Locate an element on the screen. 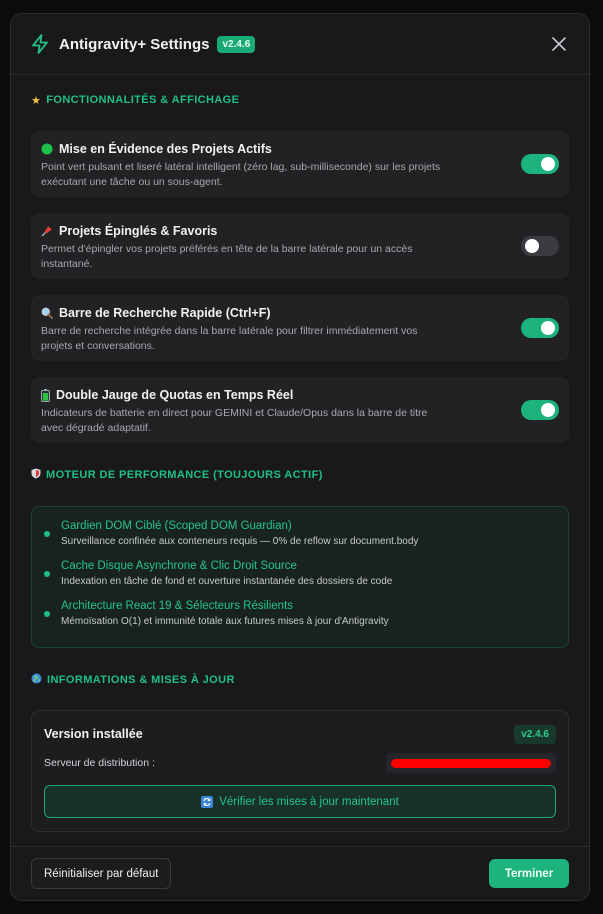 The height and width of the screenshot is (914, 603). modal-footer: Réinitialiser par défaut Terminer is located at coordinates (300, 873).